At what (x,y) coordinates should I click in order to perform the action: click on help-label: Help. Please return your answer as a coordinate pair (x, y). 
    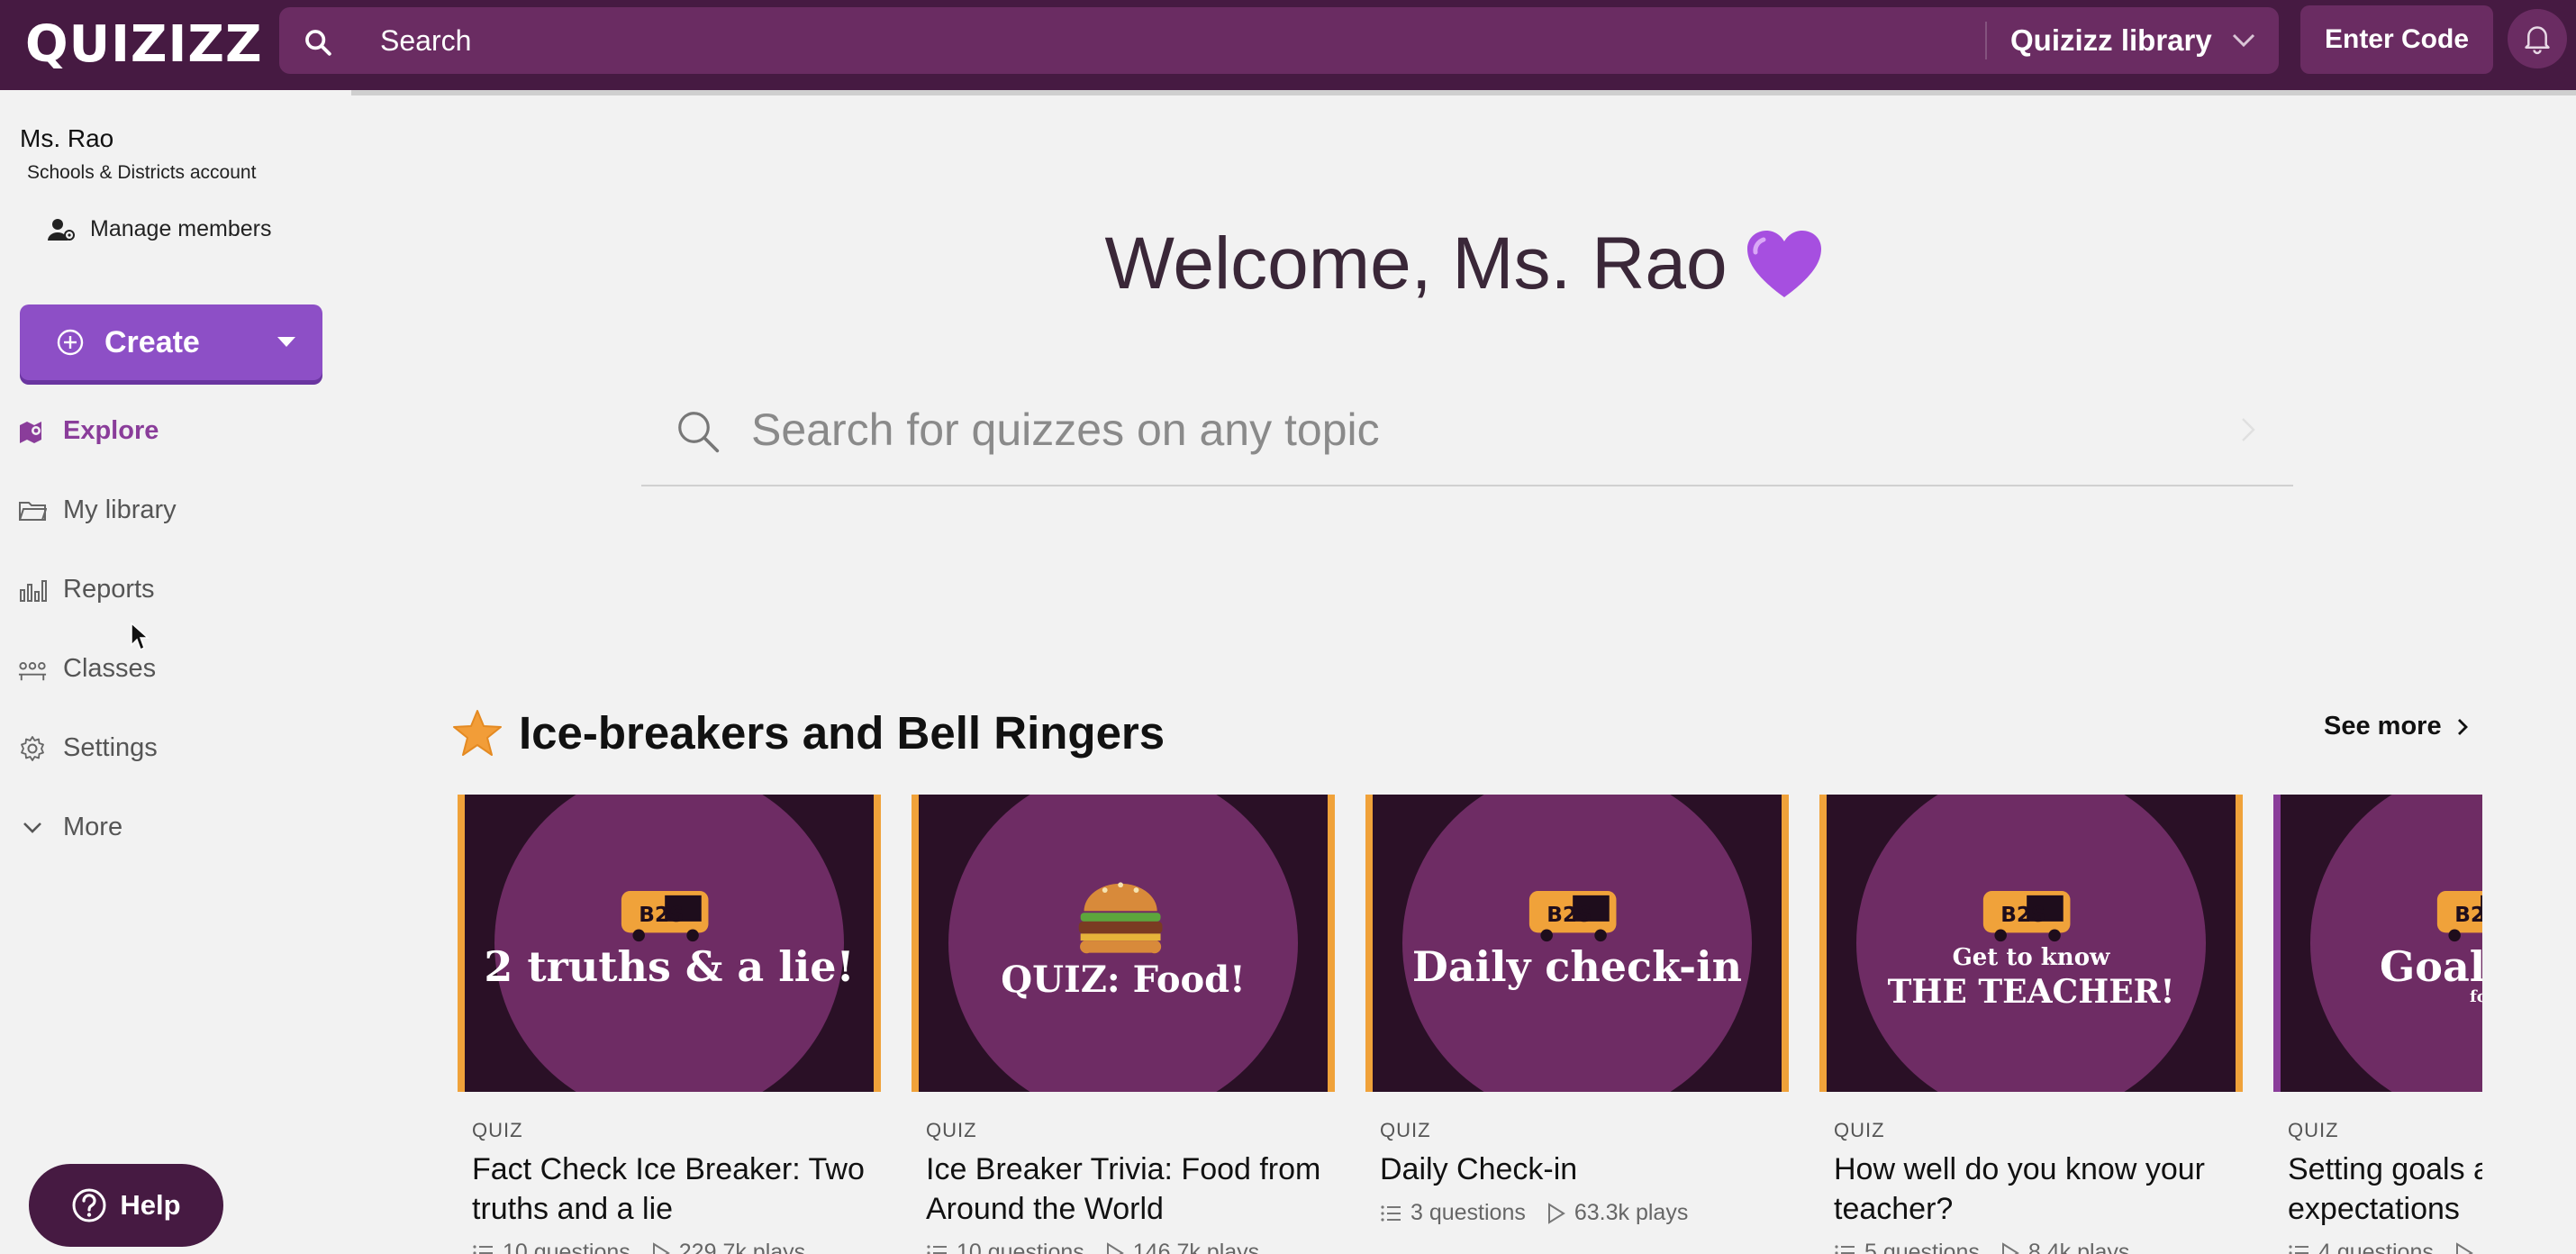
    Looking at the image, I should click on (151, 1205).